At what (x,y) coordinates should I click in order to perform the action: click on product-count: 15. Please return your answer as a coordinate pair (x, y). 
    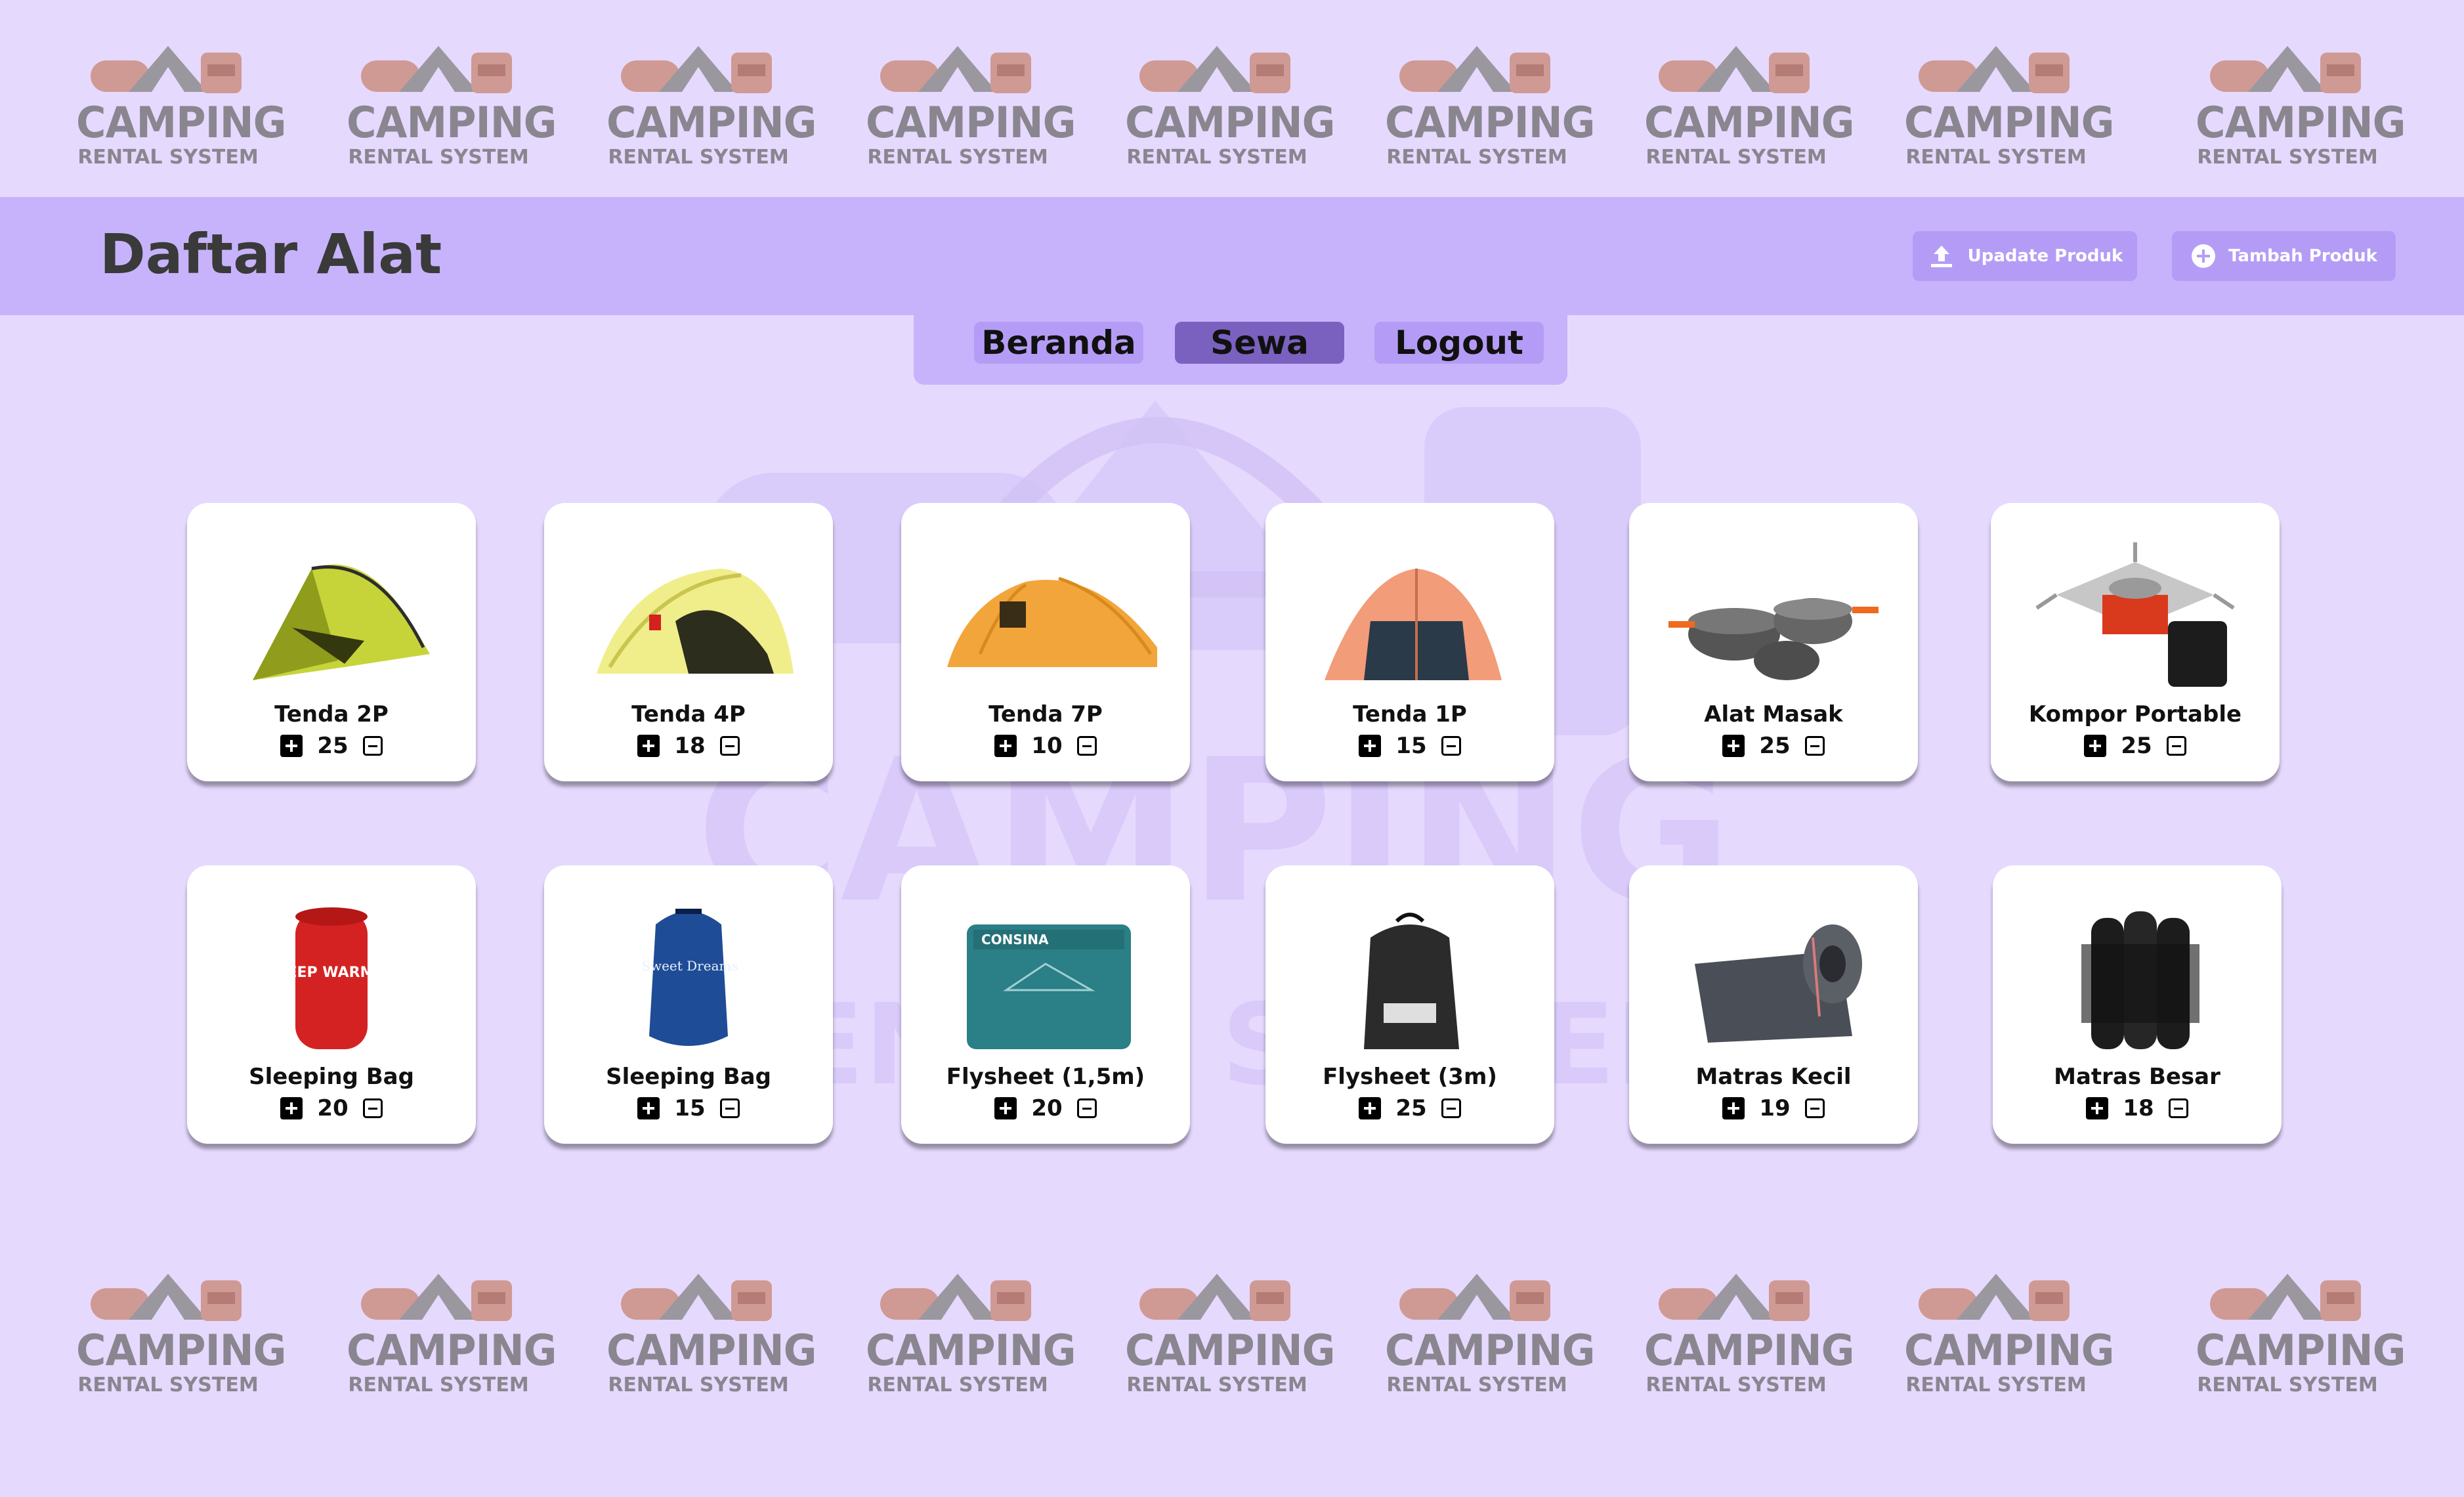
    Looking at the image, I should click on (1411, 746).